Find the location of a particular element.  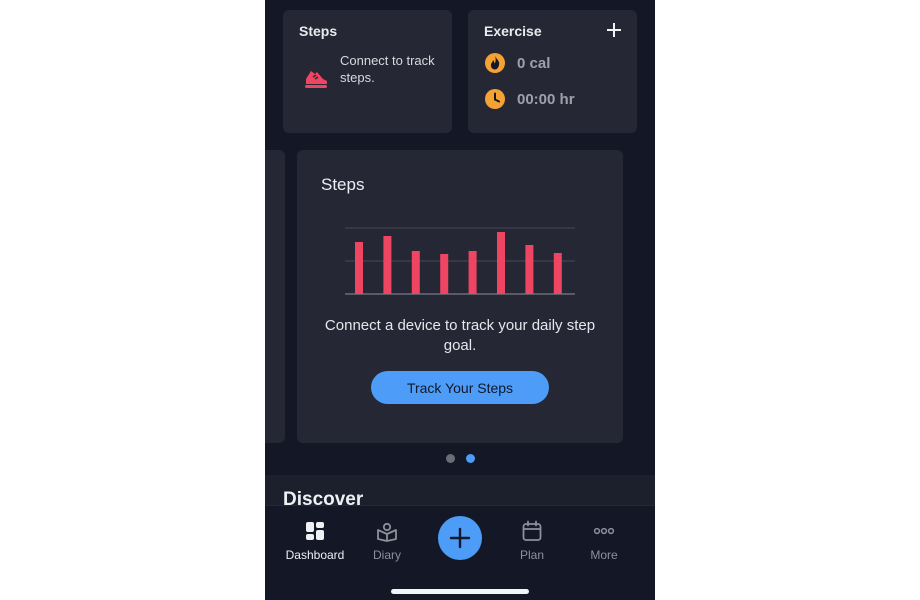

steps-large-title: Steps is located at coordinates (343, 184).